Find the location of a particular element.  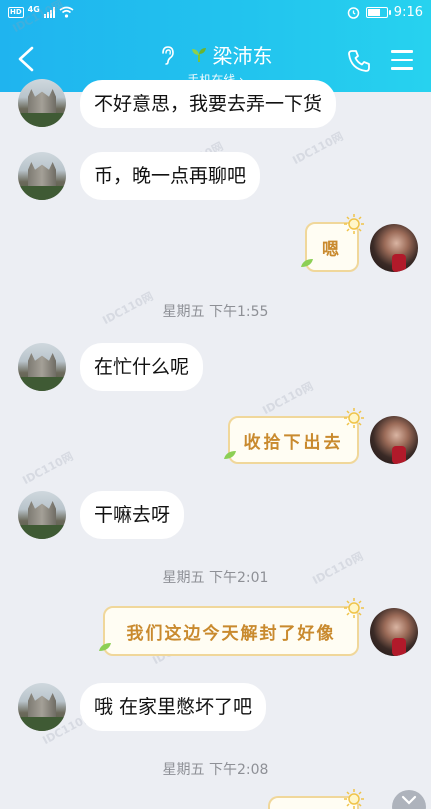

message-bubble-received: 不好意思，我要去弄一下货 is located at coordinates (208, 104).